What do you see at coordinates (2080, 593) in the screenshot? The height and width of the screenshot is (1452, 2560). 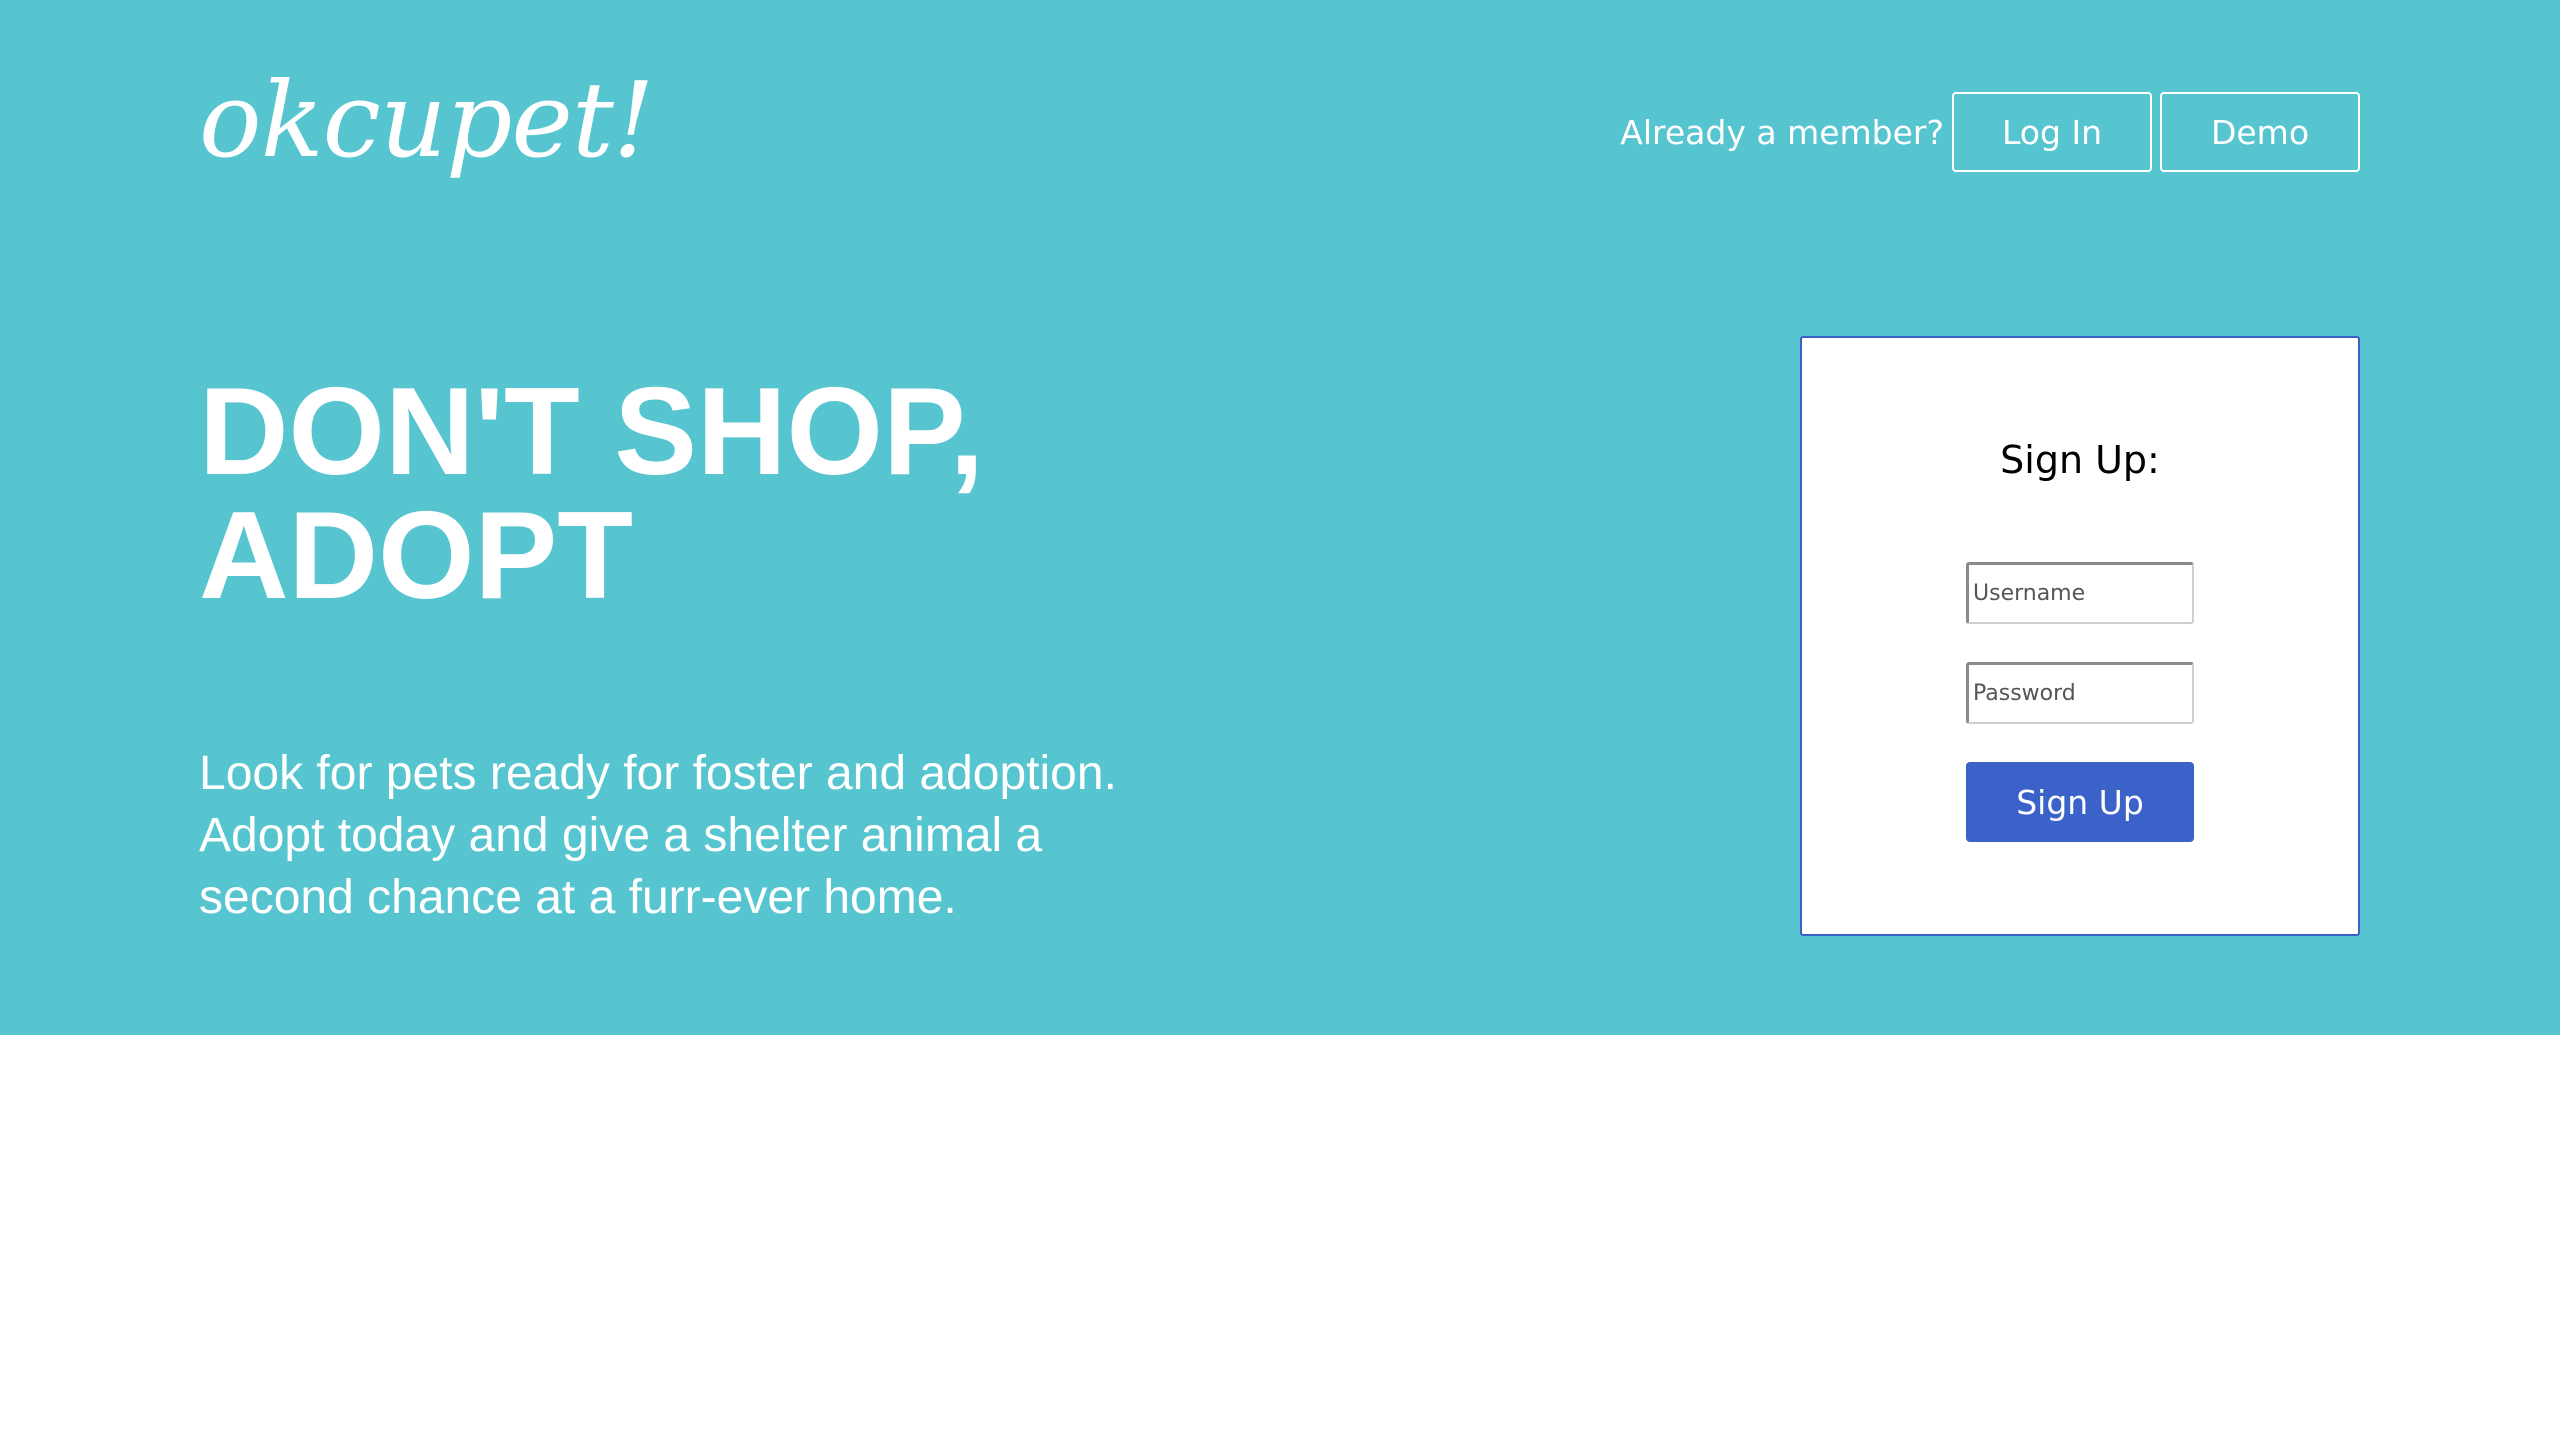 I see `username-input` at bounding box center [2080, 593].